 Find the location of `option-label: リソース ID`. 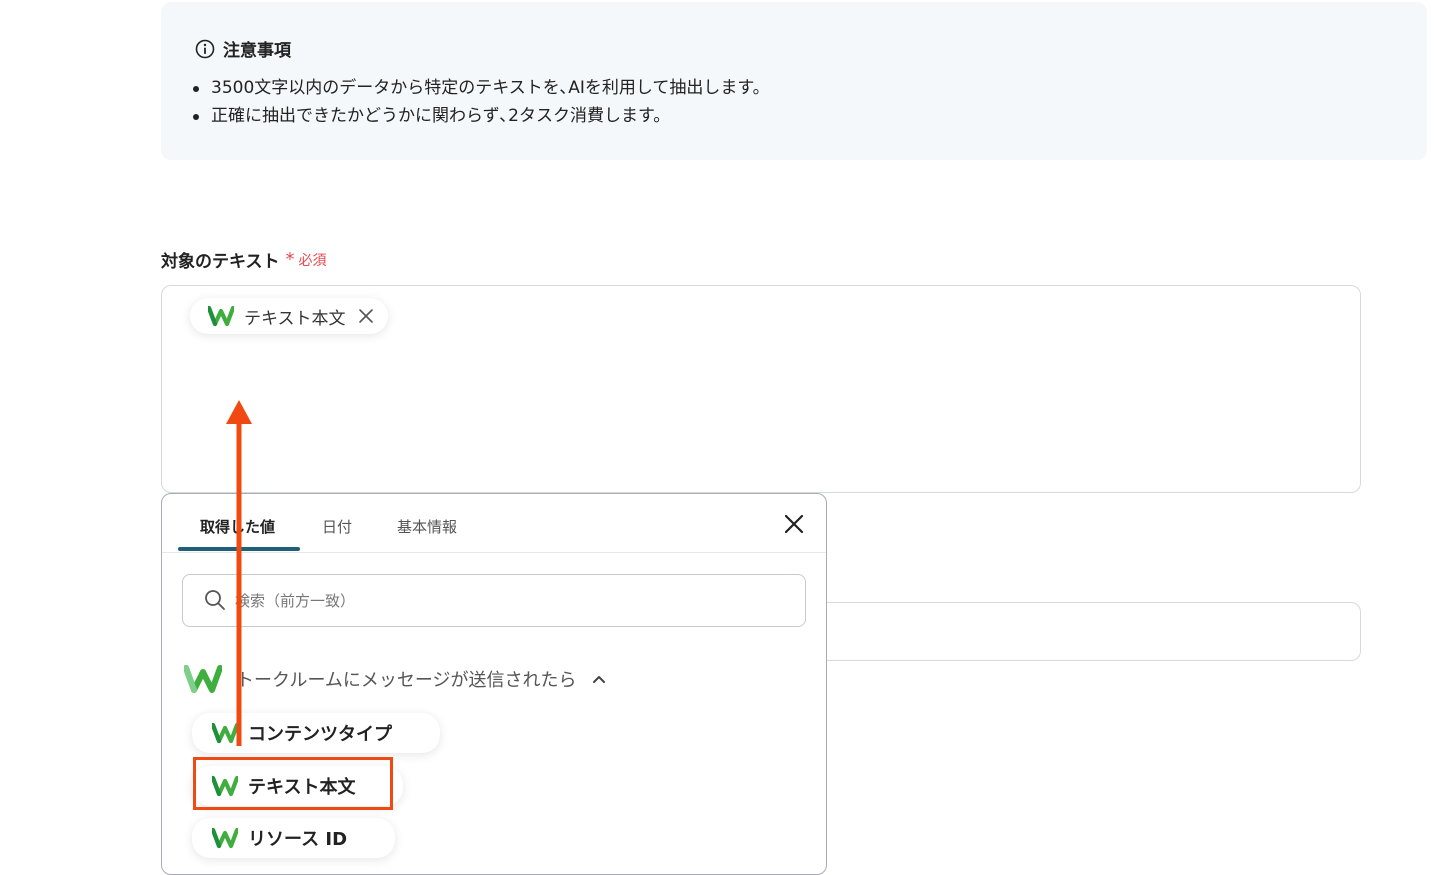

option-label: リソース ID is located at coordinates (298, 839).